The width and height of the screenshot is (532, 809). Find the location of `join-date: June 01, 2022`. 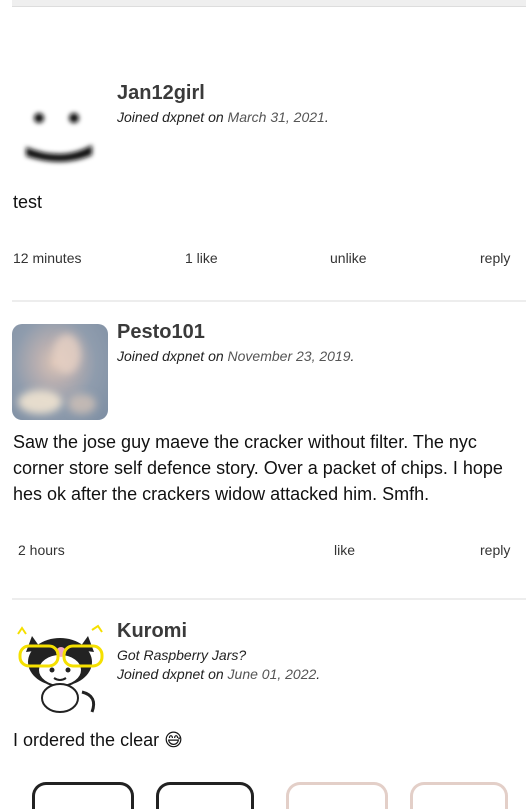

join-date: June 01, 2022 is located at coordinates (272, 674).